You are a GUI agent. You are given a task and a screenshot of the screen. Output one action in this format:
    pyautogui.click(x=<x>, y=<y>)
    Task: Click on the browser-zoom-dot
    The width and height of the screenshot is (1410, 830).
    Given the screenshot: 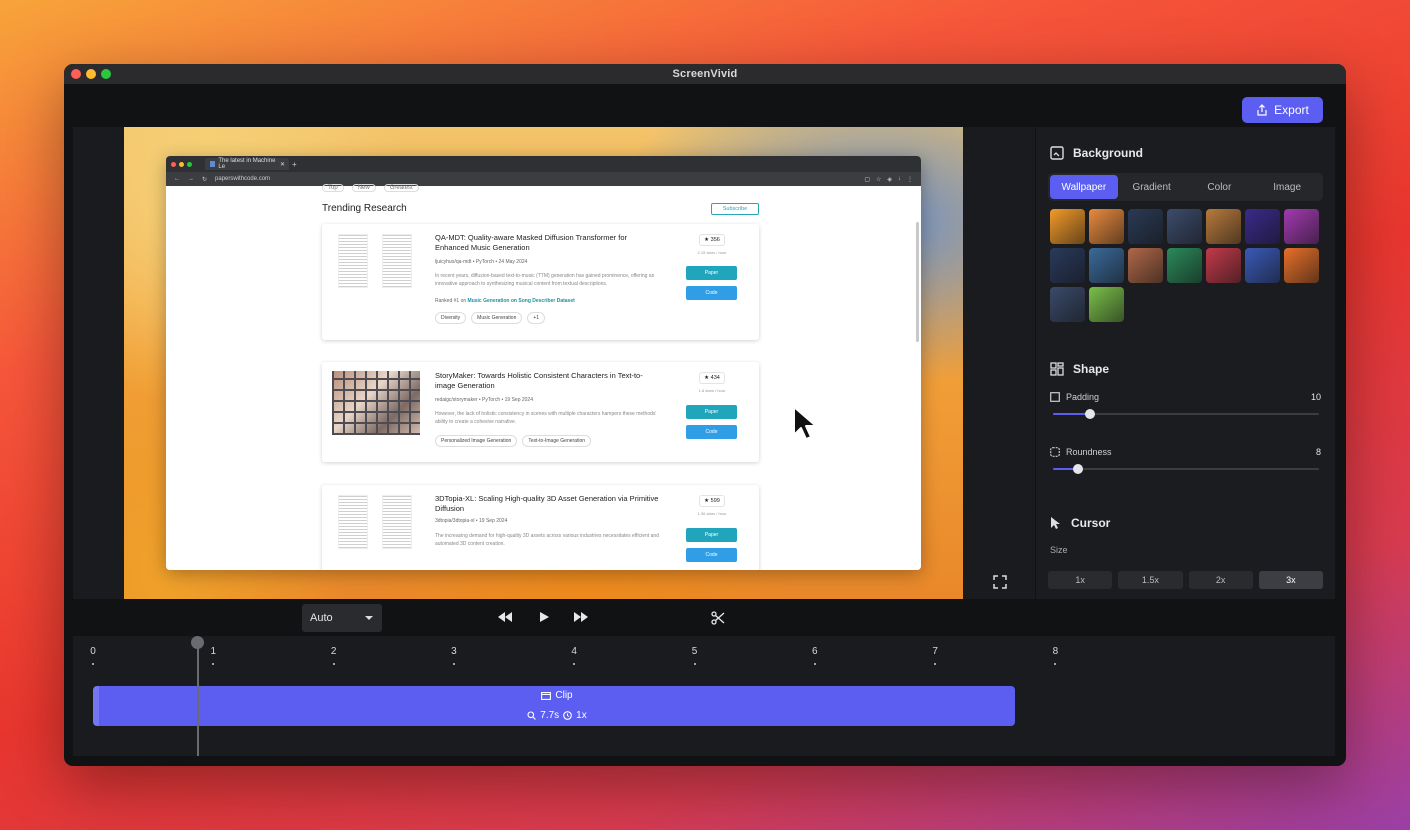 What is the action you would take?
    pyautogui.click(x=189, y=164)
    